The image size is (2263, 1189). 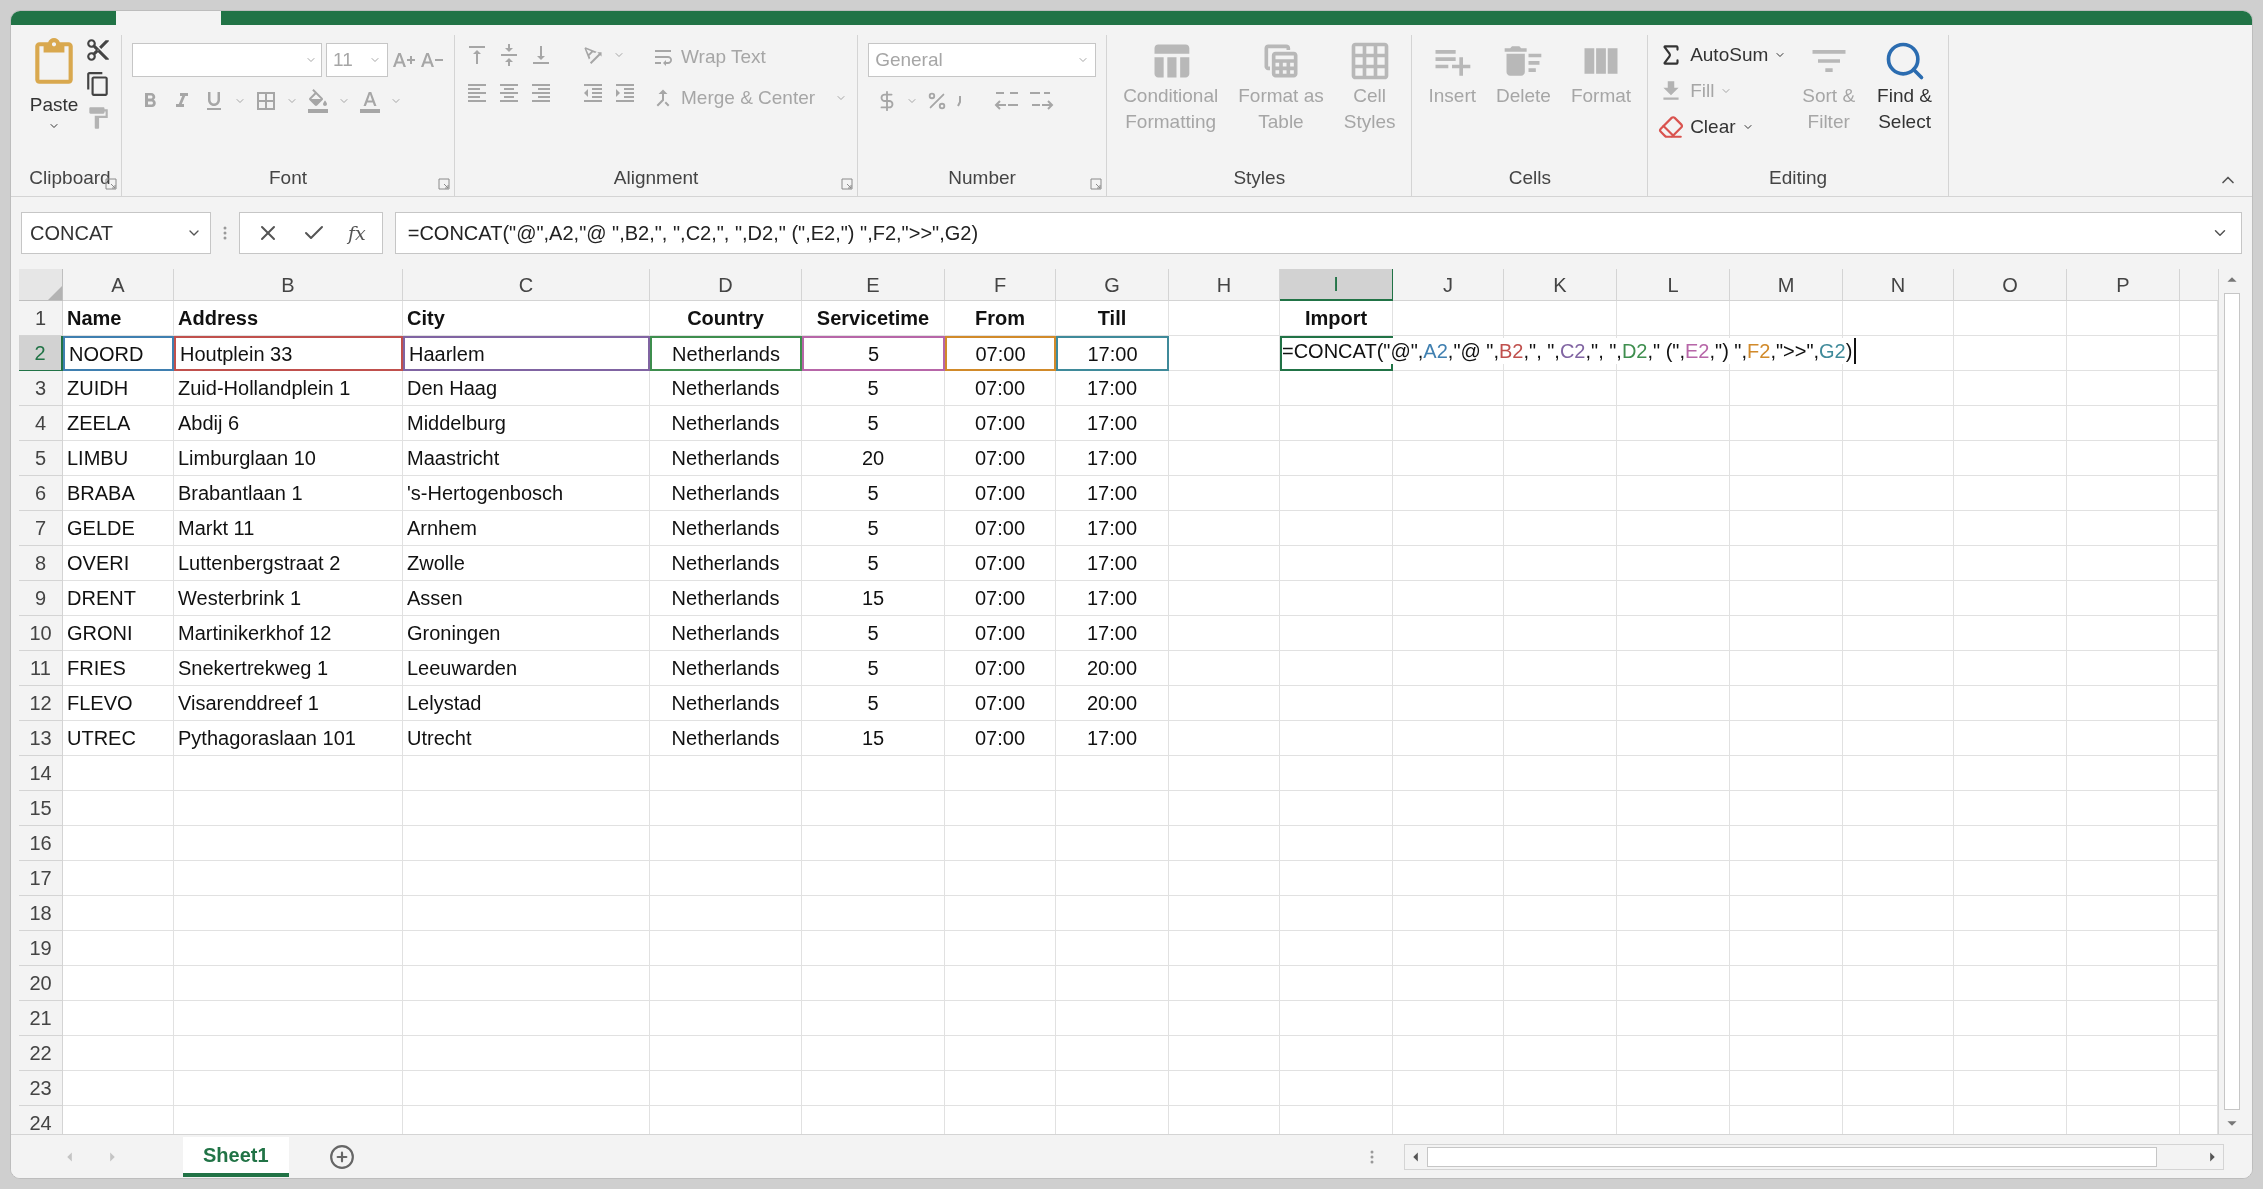 I want to click on group-label: Number, so click(x=982, y=177).